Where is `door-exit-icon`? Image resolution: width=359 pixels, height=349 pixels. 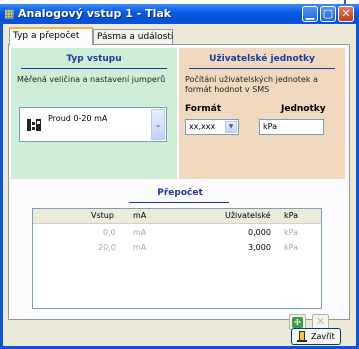
door-exit-icon is located at coordinates (302, 336).